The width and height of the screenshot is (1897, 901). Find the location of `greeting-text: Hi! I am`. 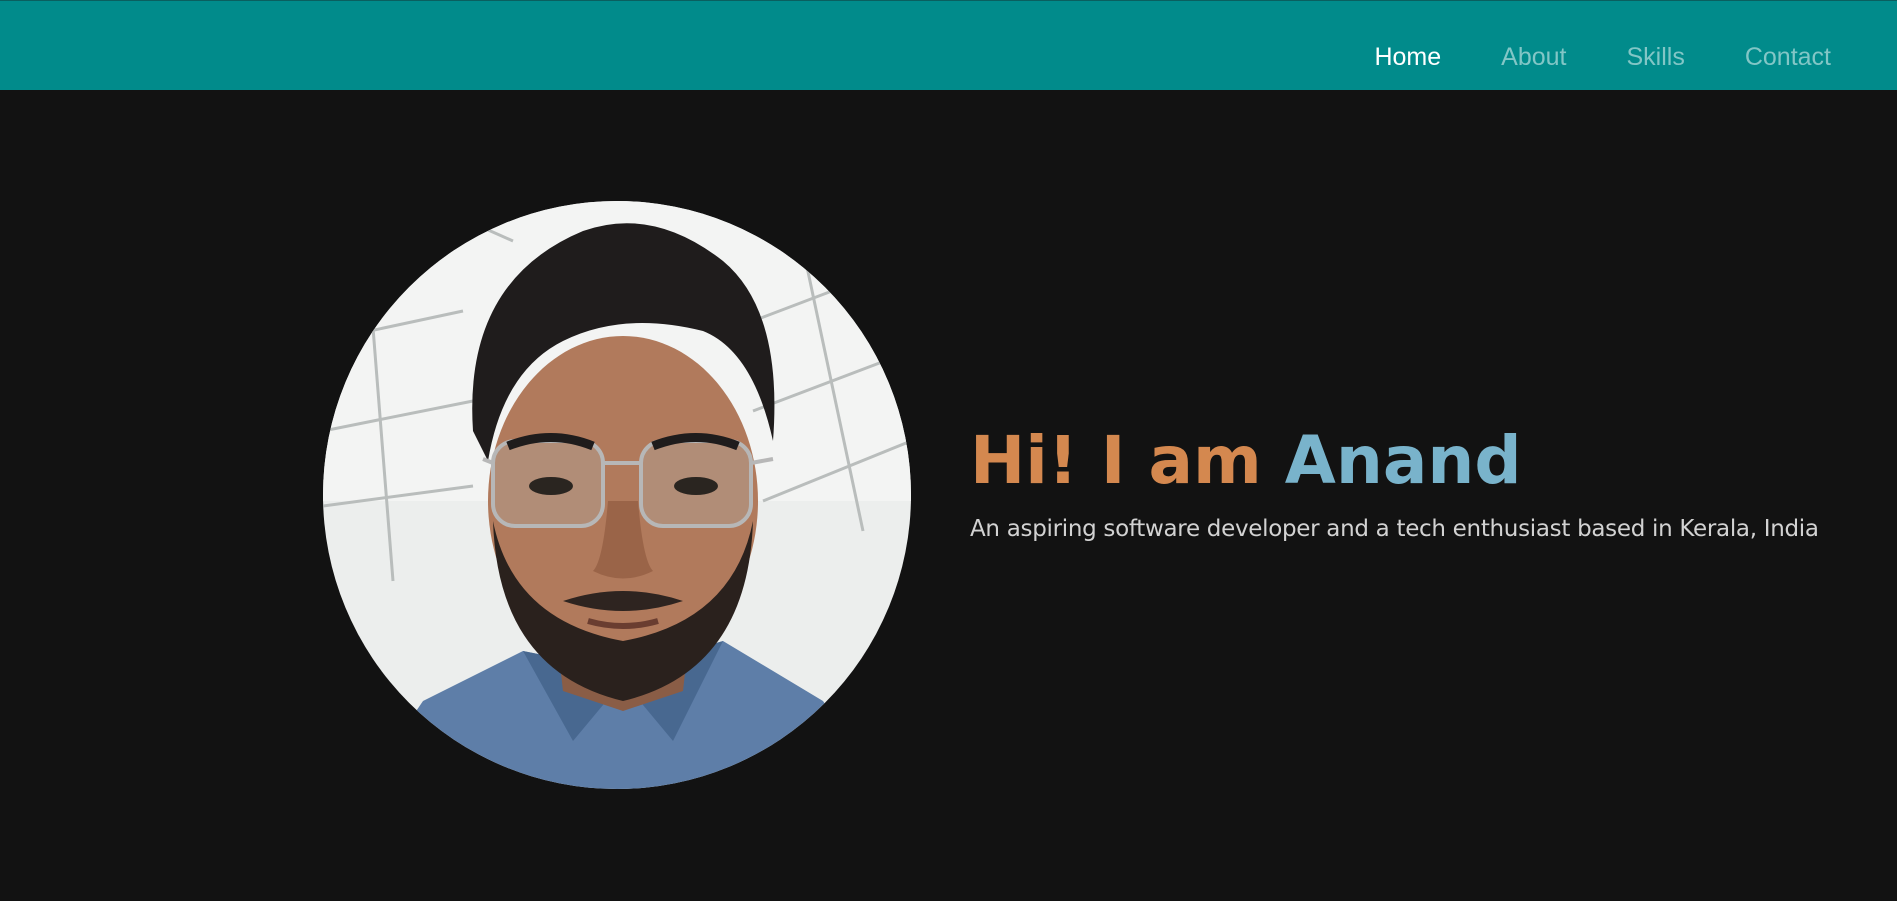

greeting-text: Hi! I am is located at coordinates (1116, 460).